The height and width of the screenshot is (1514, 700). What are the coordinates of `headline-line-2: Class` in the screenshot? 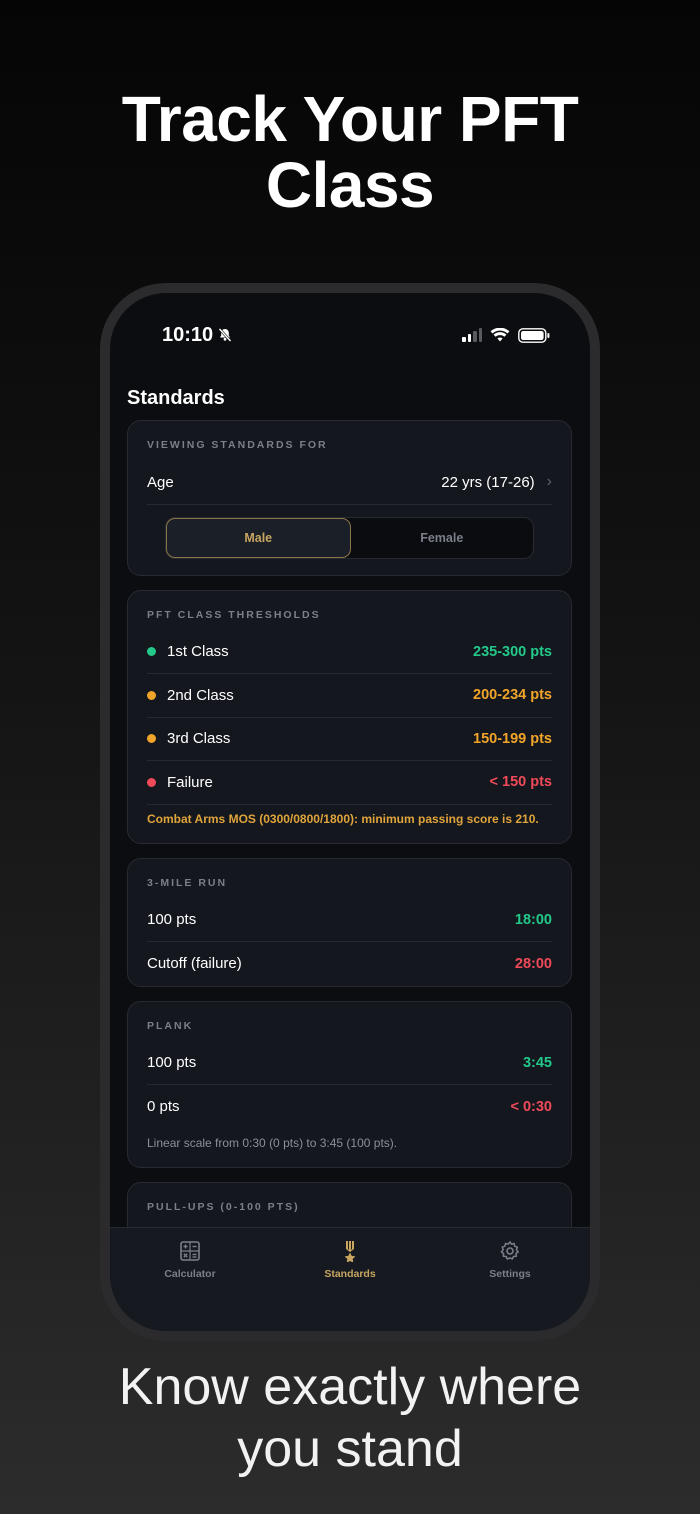 It's located at (350, 185).